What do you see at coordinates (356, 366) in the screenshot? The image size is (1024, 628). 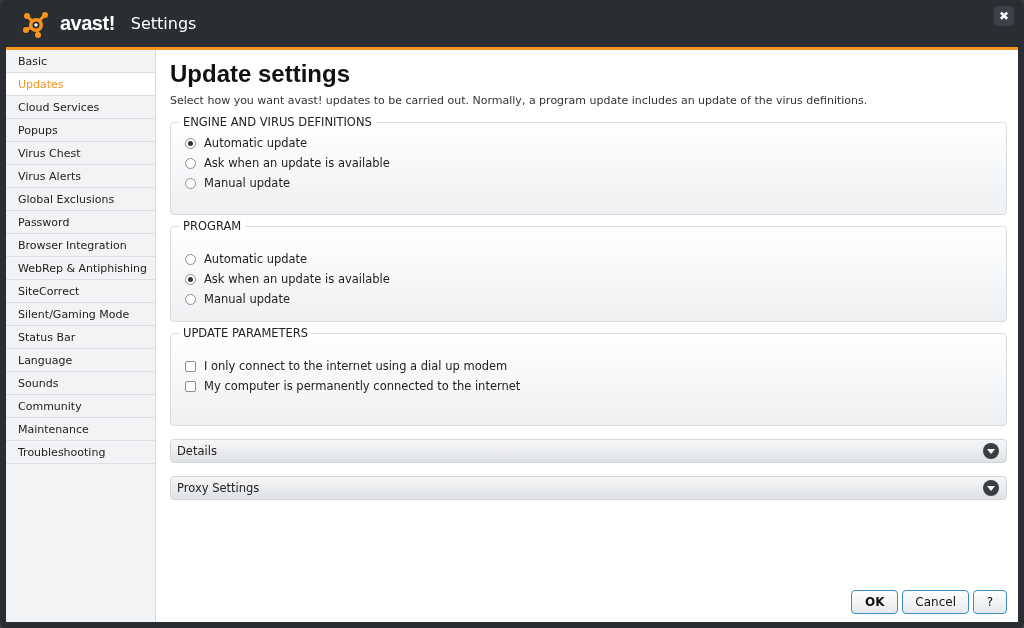 I see `option-label: I only connect to the internet using a dial up modem` at bounding box center [356, 366].